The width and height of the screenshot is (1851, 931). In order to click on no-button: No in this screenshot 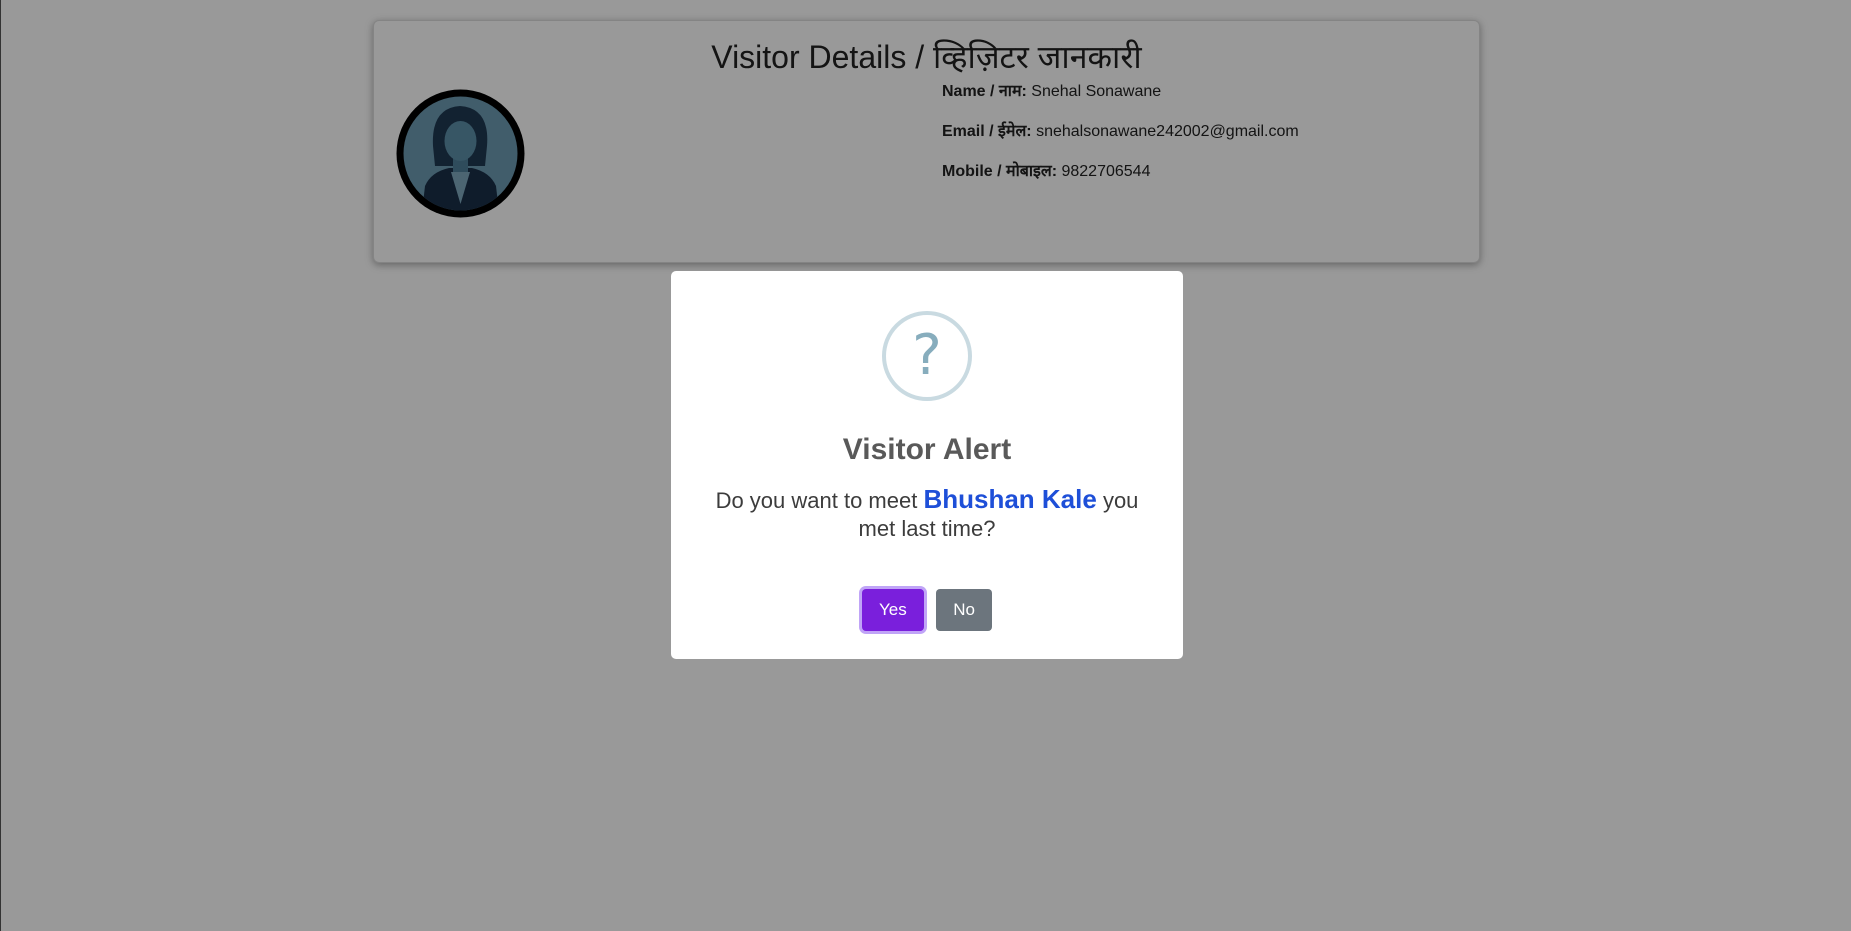, I will do `click(964, 610)`.